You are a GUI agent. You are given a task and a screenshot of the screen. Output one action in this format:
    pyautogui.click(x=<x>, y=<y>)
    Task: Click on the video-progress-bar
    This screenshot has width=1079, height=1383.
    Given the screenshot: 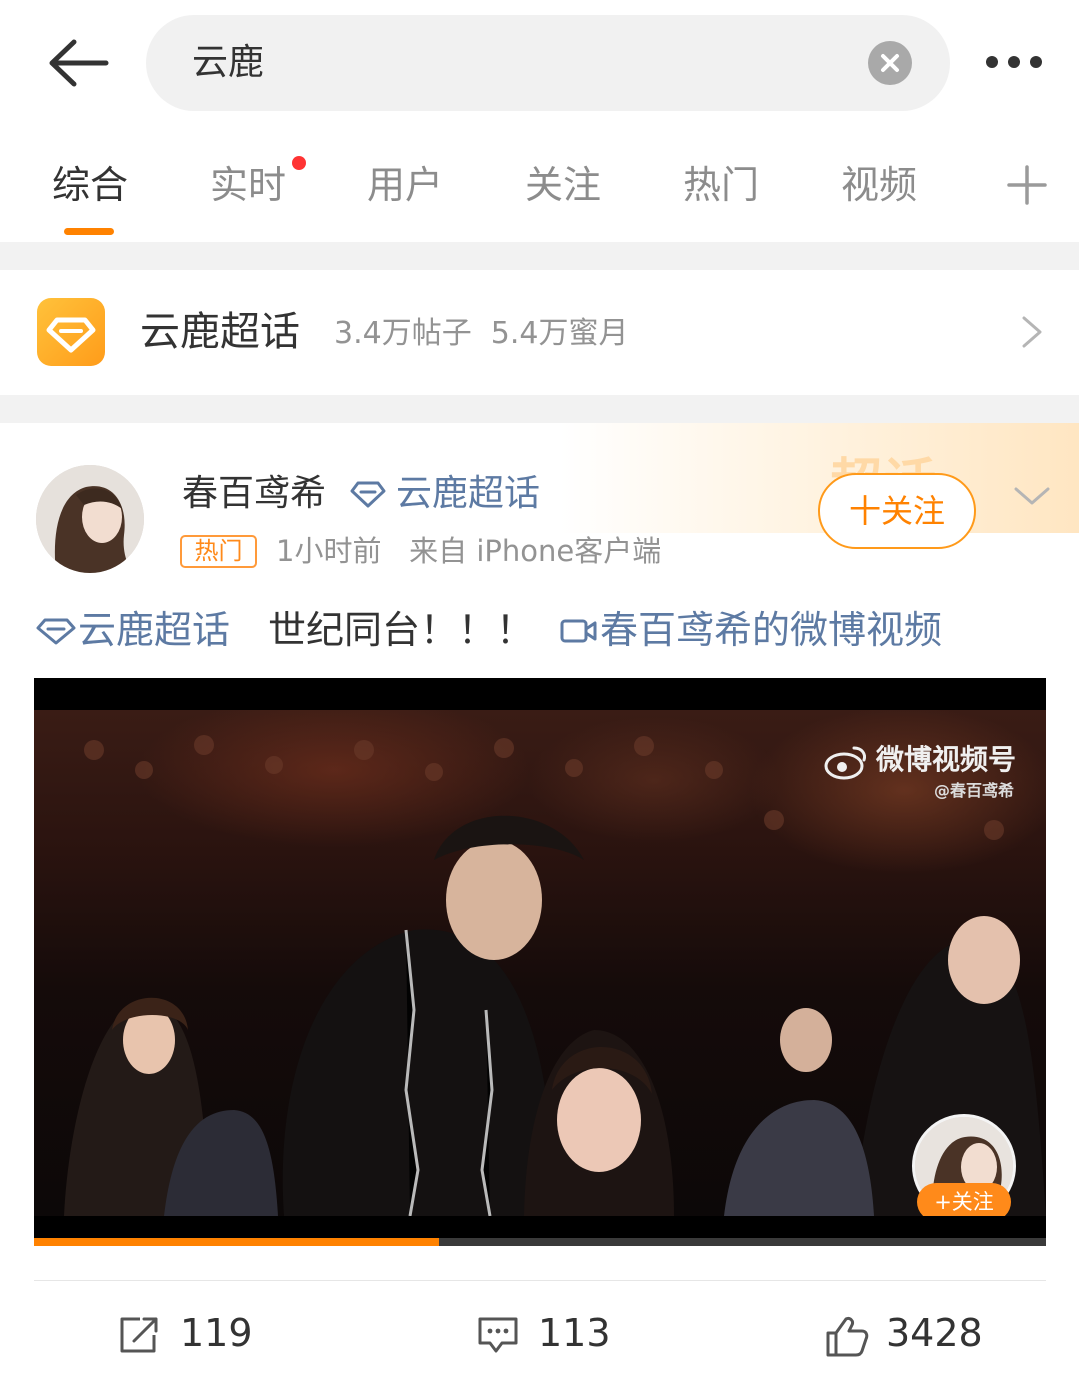 What is the action you would take?
    pyautogui.click(x=540, y=1242)
    